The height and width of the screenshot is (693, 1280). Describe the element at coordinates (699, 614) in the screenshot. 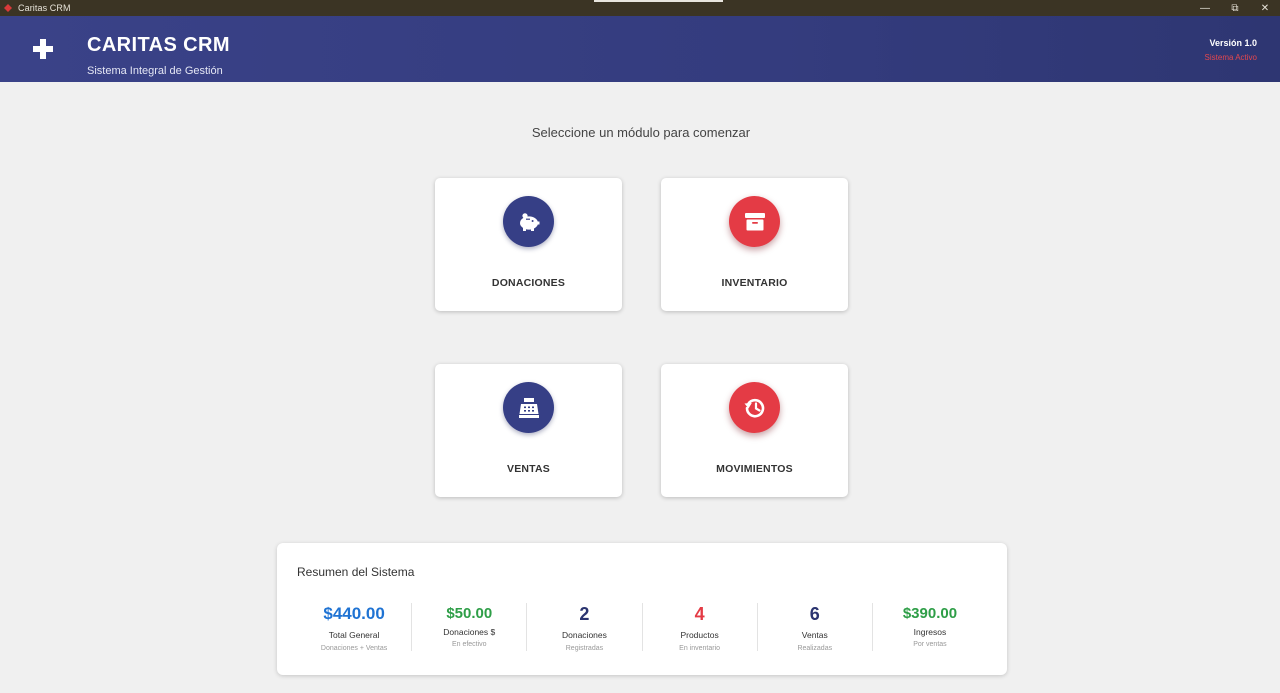

I see `stat-value: 4` at that location.